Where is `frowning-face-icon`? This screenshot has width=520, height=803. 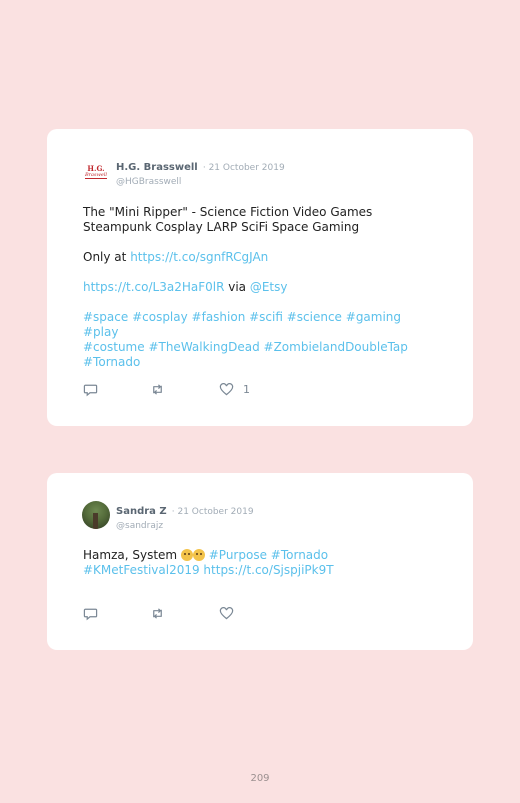 frowning-face-icon is located at coordinates (186, 555).